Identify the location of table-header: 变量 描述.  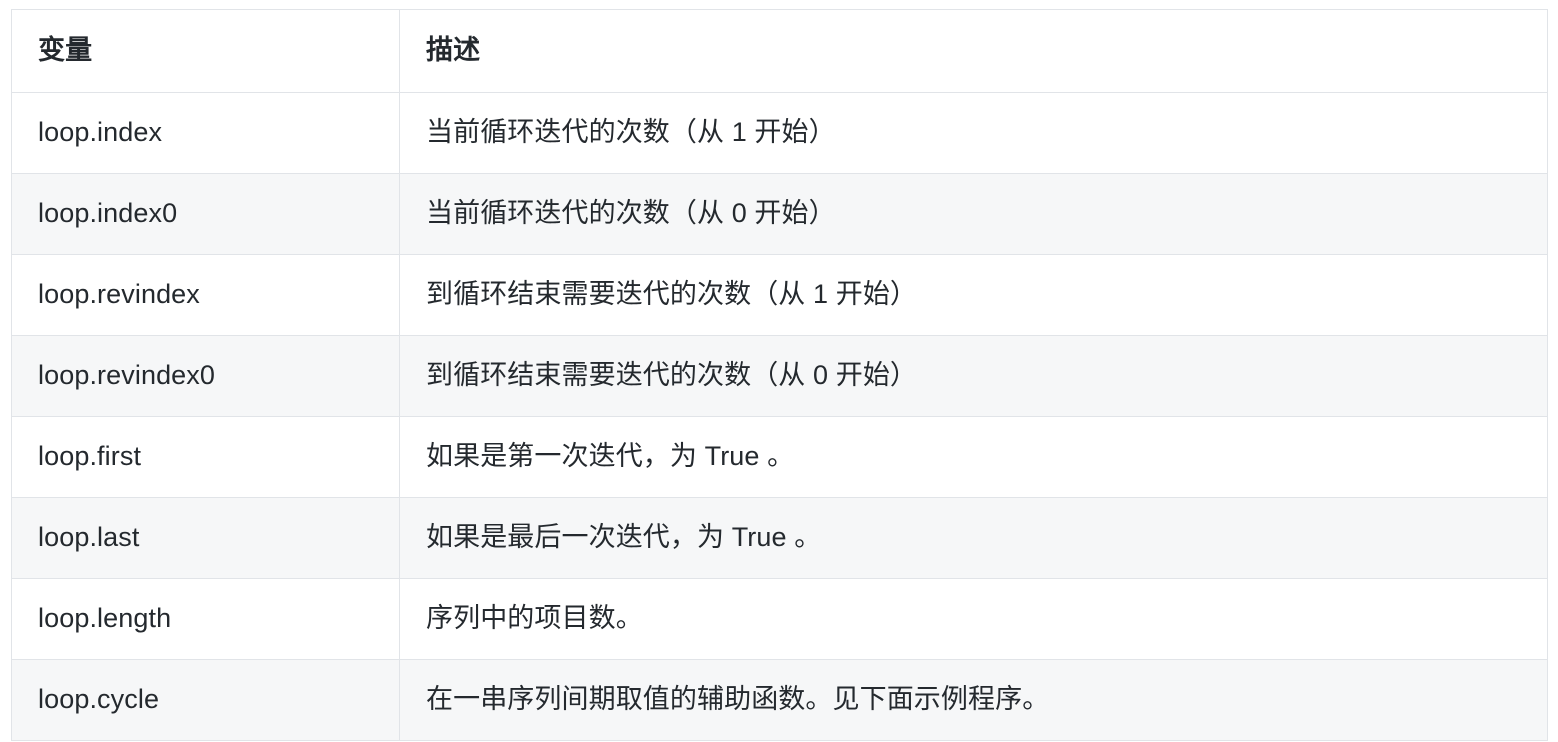
(779, 51).